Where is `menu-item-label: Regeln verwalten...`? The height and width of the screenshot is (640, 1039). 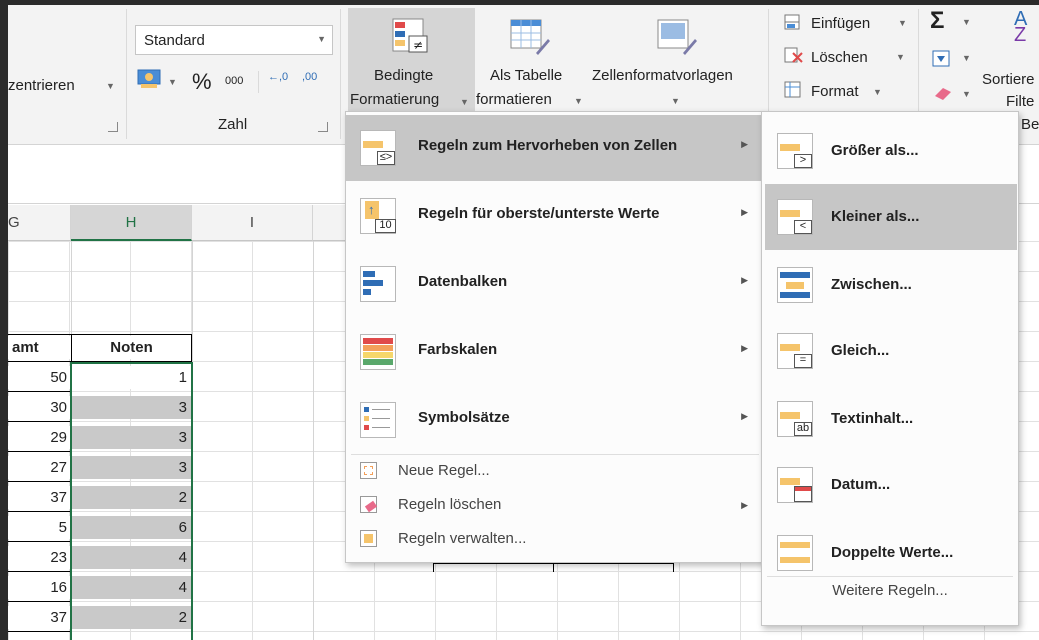 menu-item-label: Regeln verwalten... is located at coordinates (462, 538).